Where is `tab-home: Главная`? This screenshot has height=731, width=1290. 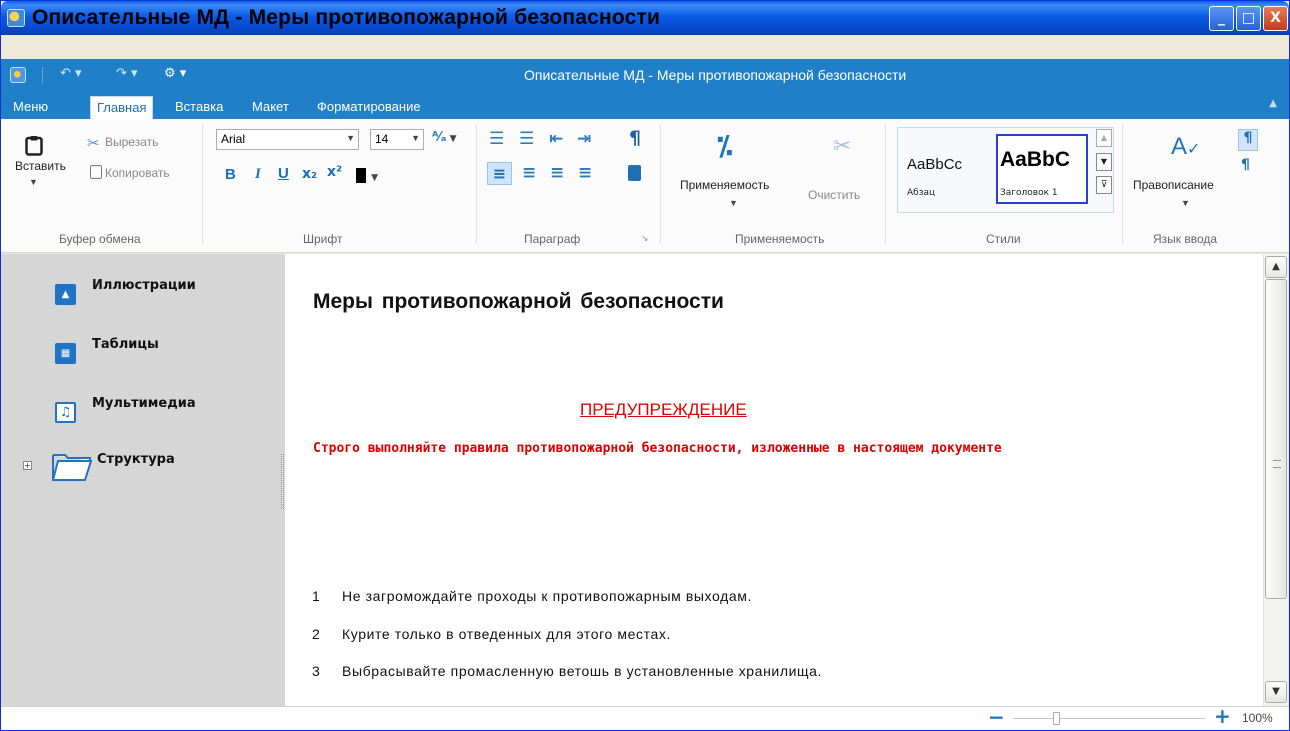
tab-home: Главная is located at coordinates (122, 107).